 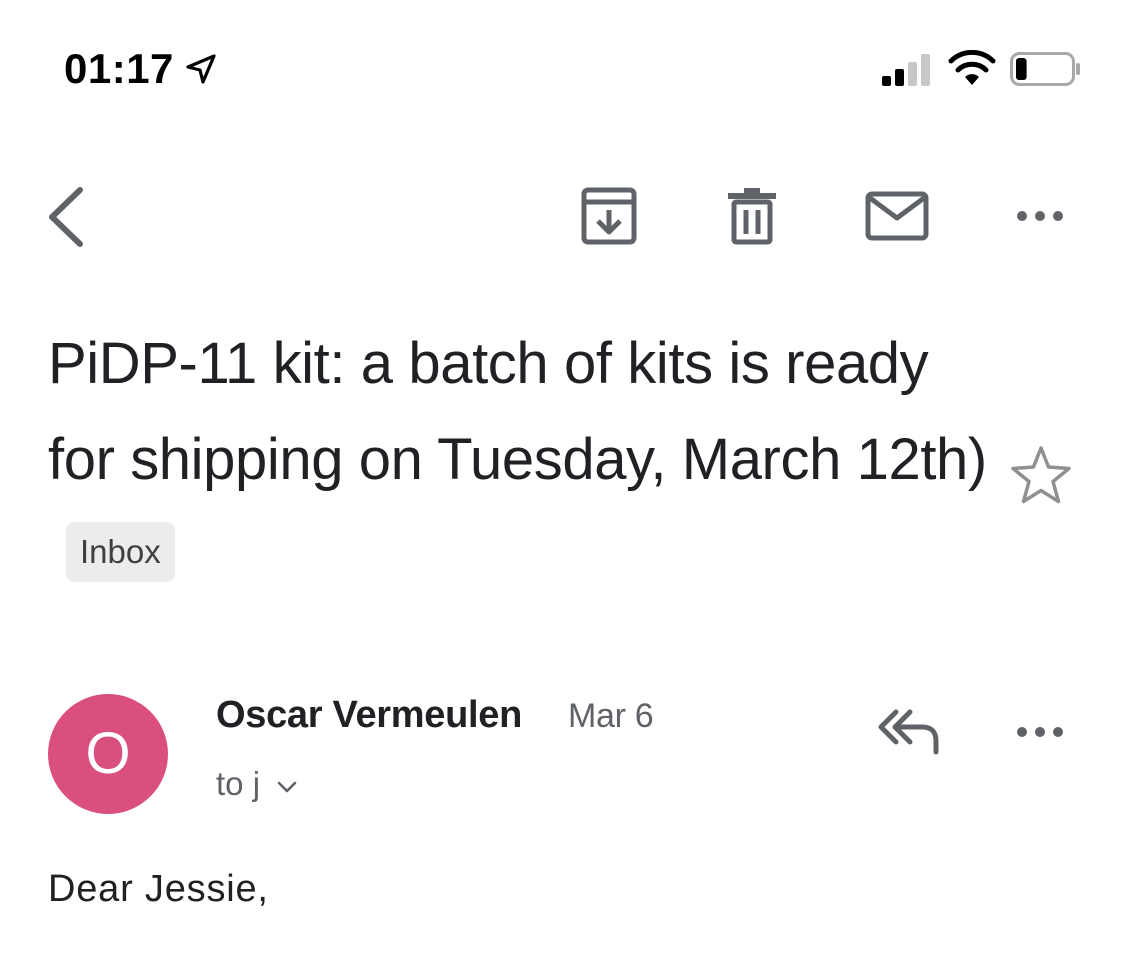 What do you see at coordinates (158, 889) in the screenshot?
I see `email-body-greeting: Dear Jessie,` at bounding box center [158, 889].